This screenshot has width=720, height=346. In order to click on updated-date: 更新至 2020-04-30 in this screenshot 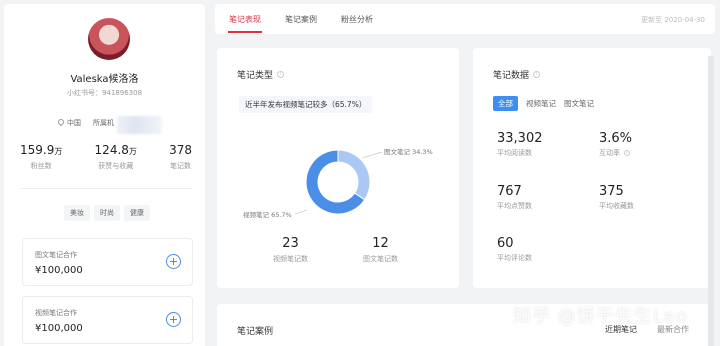, I will do `click(673, 20)`.